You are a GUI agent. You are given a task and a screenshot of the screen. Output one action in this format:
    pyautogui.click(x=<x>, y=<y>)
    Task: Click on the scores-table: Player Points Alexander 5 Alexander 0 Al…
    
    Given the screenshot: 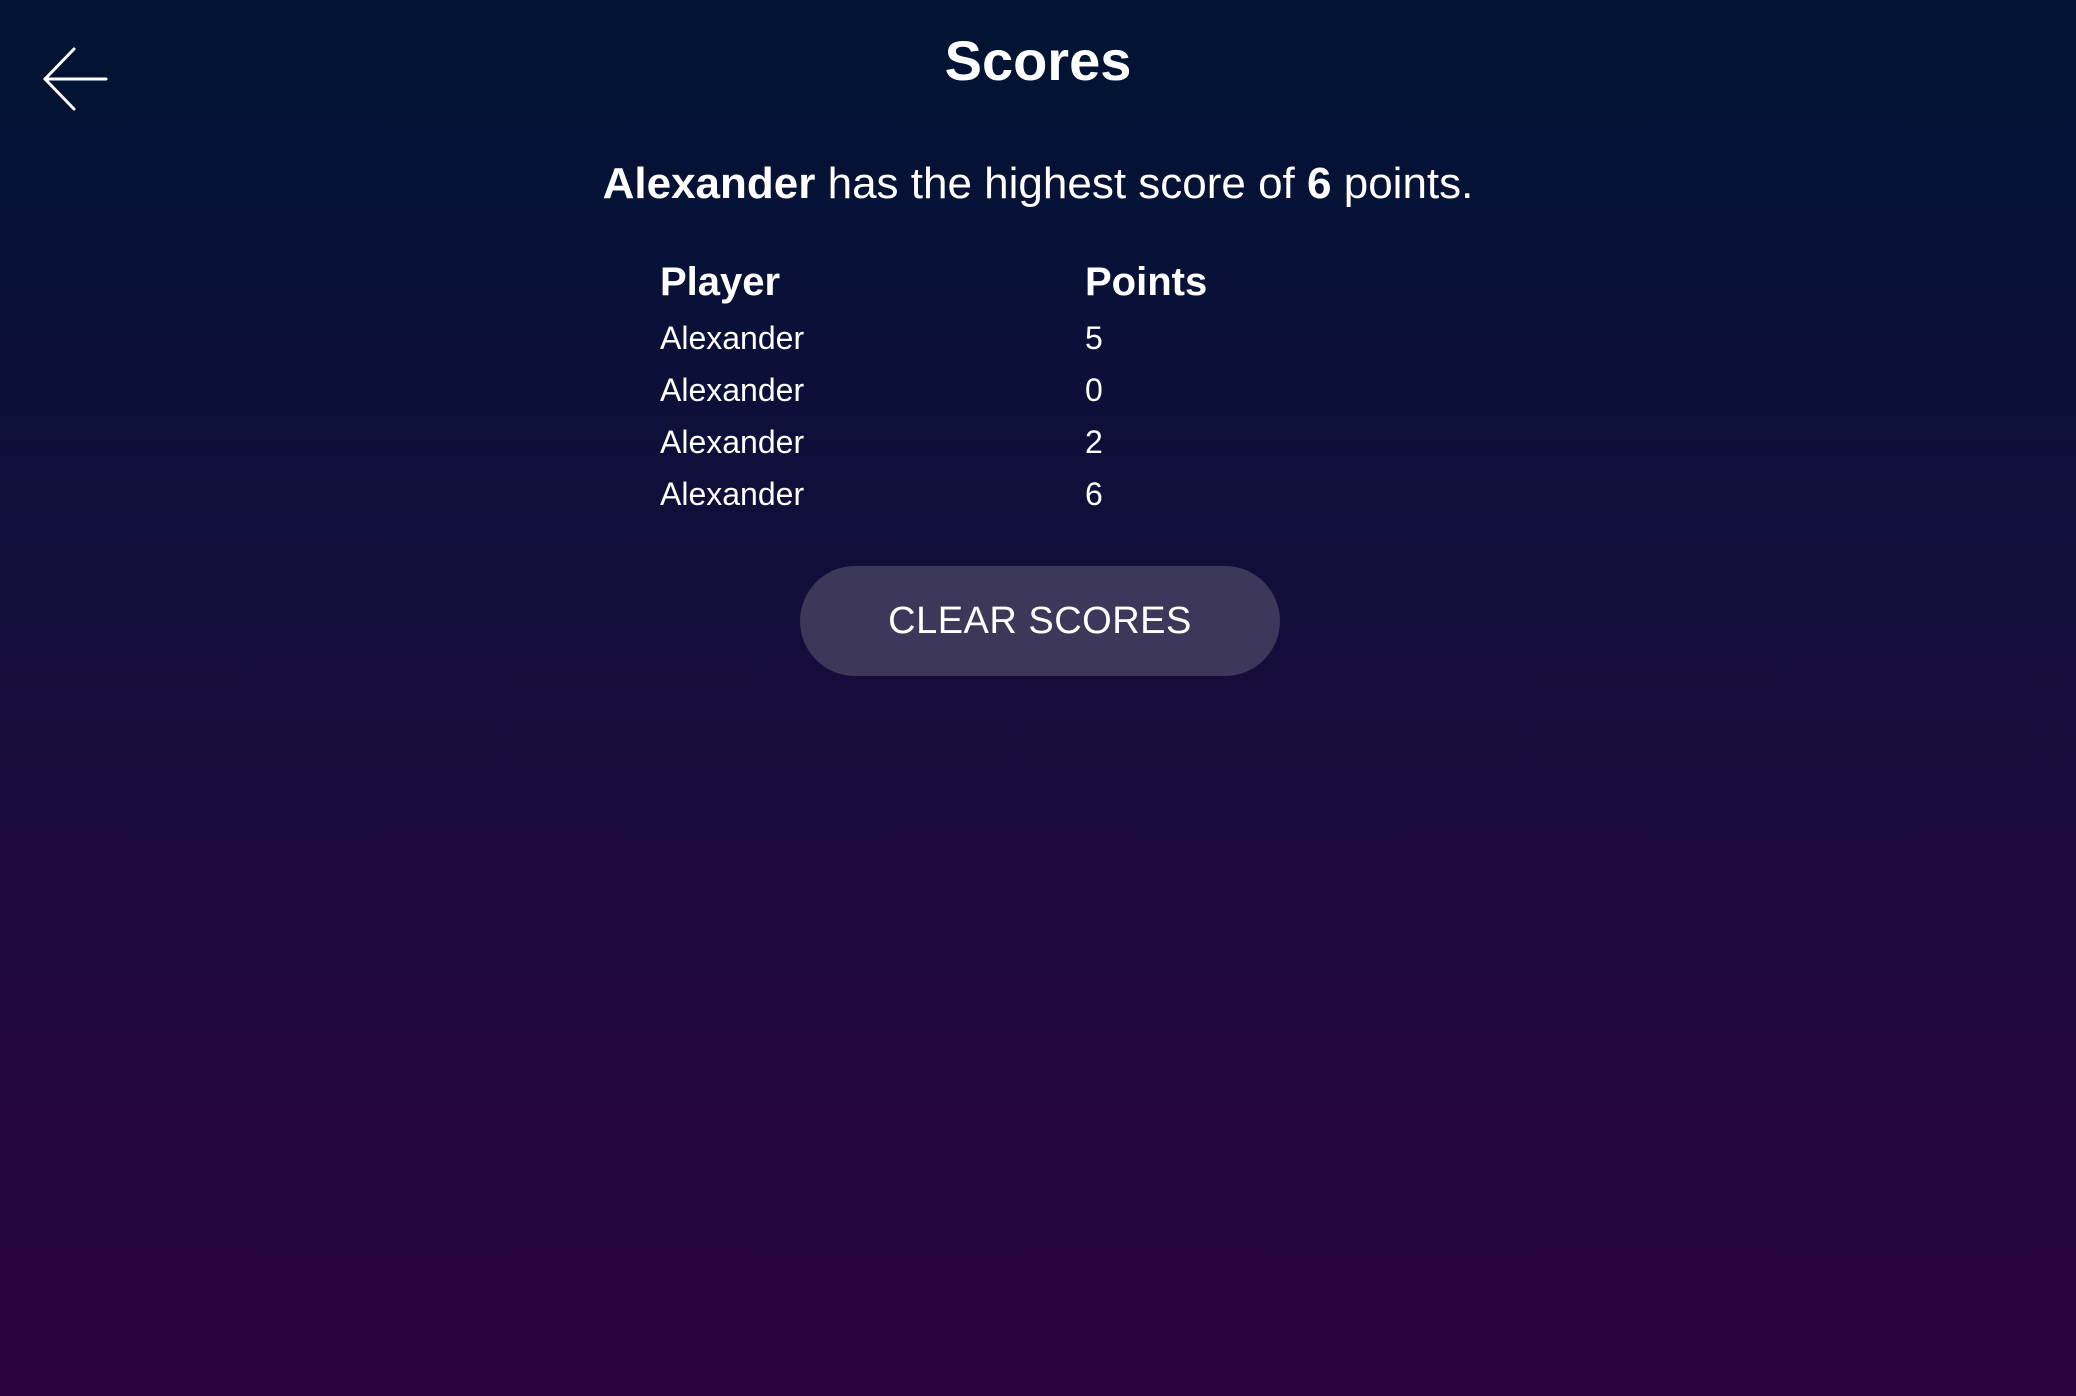 What is the action you would take?
    pyautogui.click(x=997, y=386)
    